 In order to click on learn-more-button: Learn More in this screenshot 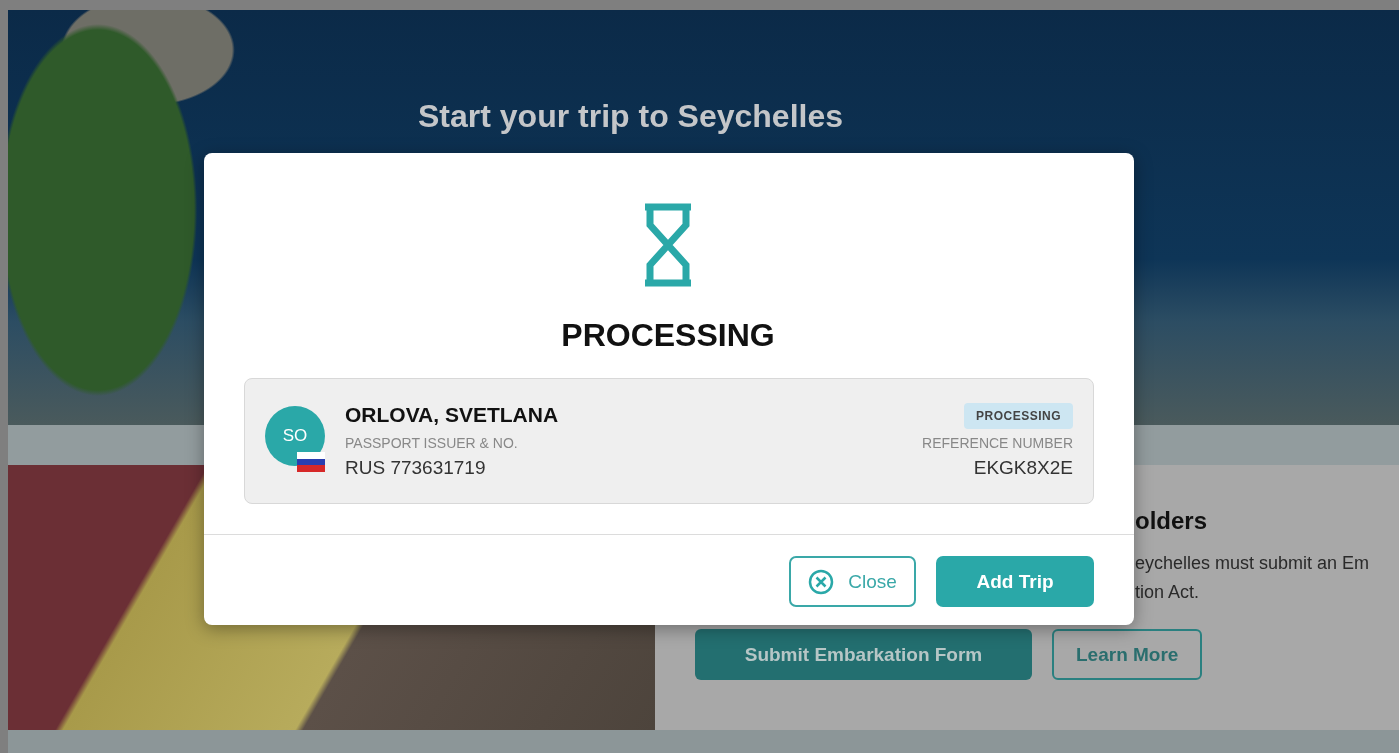, I will do `click(1127, 654)`.